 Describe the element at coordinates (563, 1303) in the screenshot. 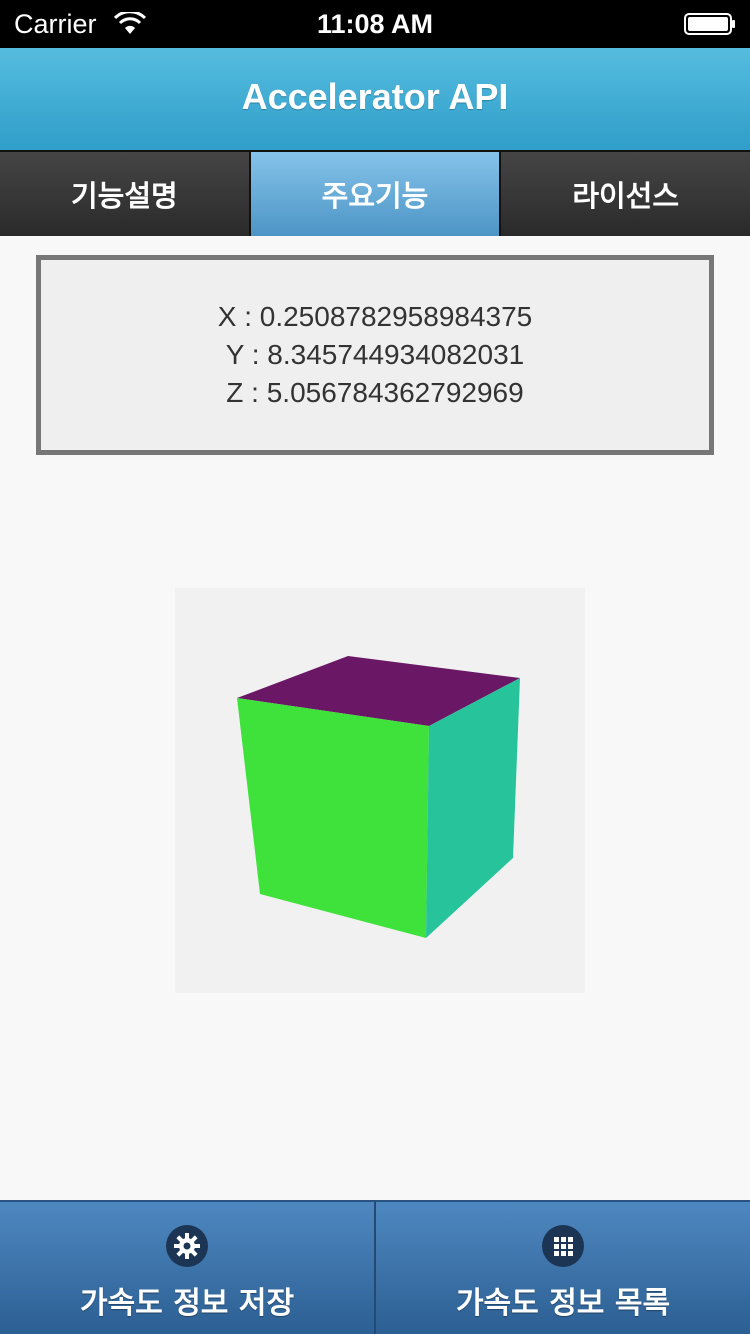

I see `list-accel-label: 가속도 정보 목록` at that location.